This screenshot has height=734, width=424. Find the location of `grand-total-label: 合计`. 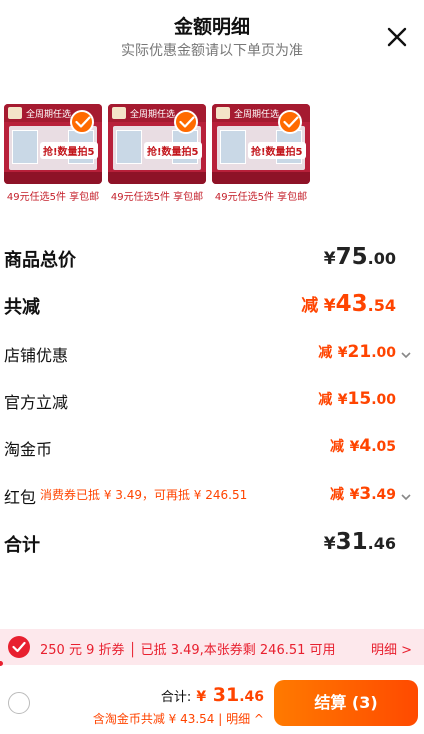

grand-total-label: 合计 is located at coordinates (22, 545).